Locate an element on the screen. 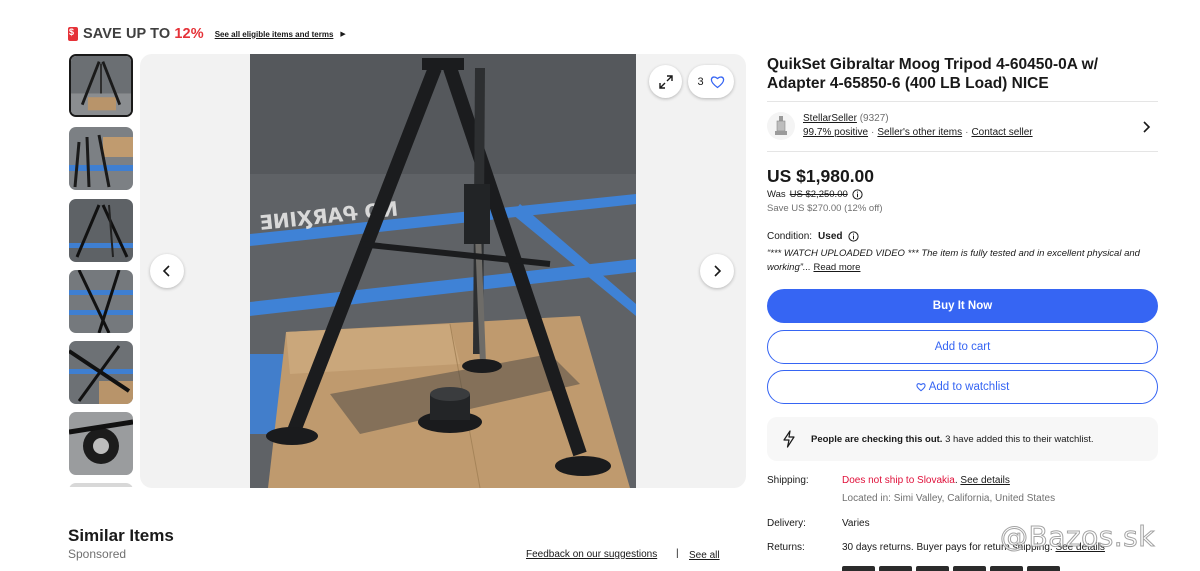 The width and height of the screenshot is (1200, 571). delivery-label: Delivery: is located at coordinates (786, 523).